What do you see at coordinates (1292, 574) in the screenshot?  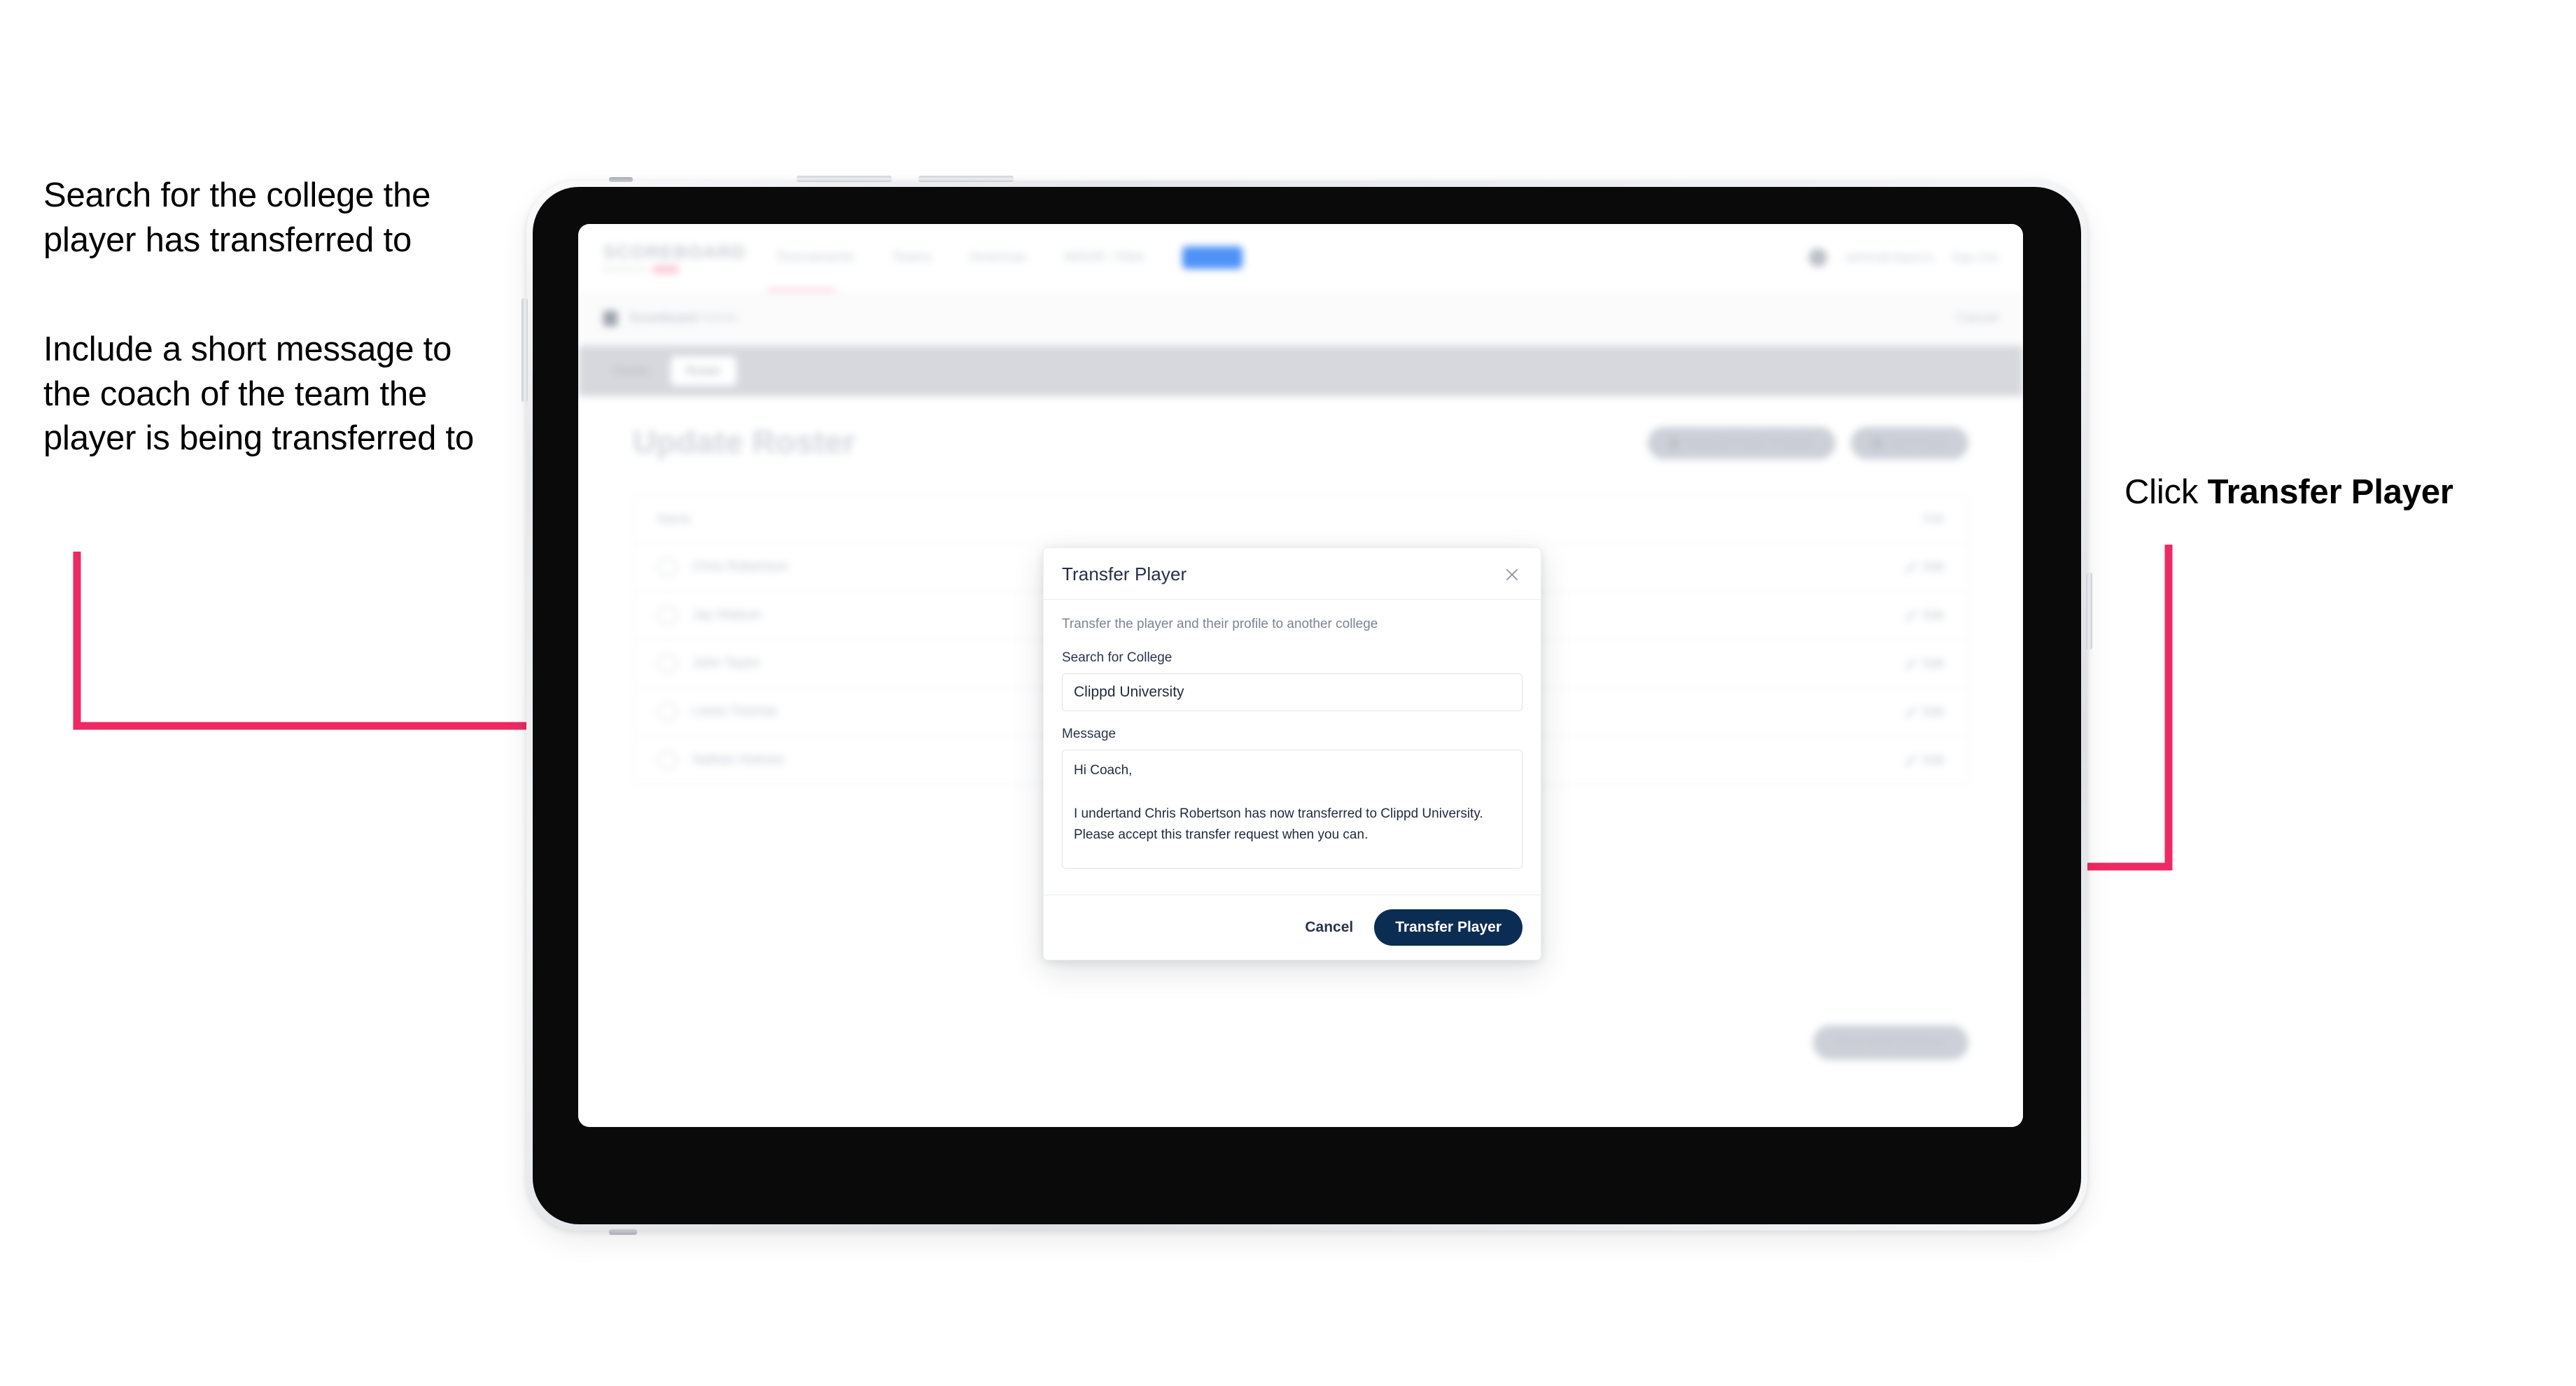 I see `modal-header: Transfer Player` at bounding box center [1292, 574].